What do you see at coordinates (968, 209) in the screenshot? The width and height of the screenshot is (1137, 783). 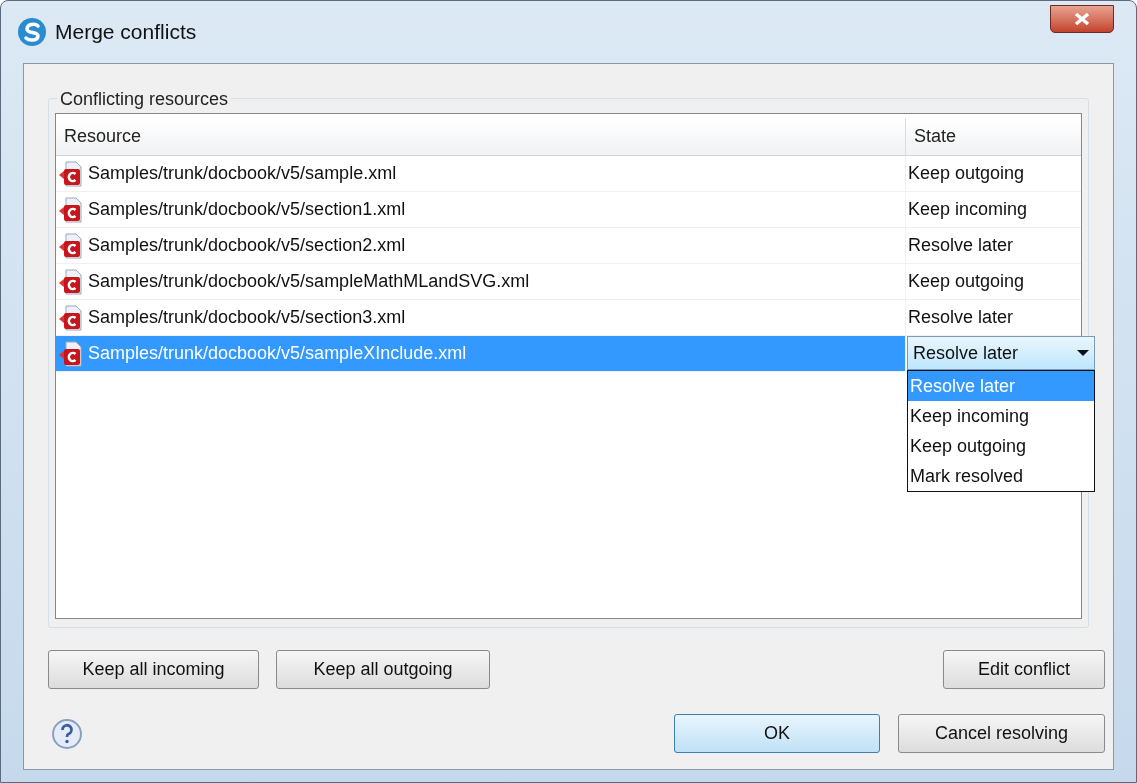 I see `state-text: Keep incoming` at bounding box center [968, 209].